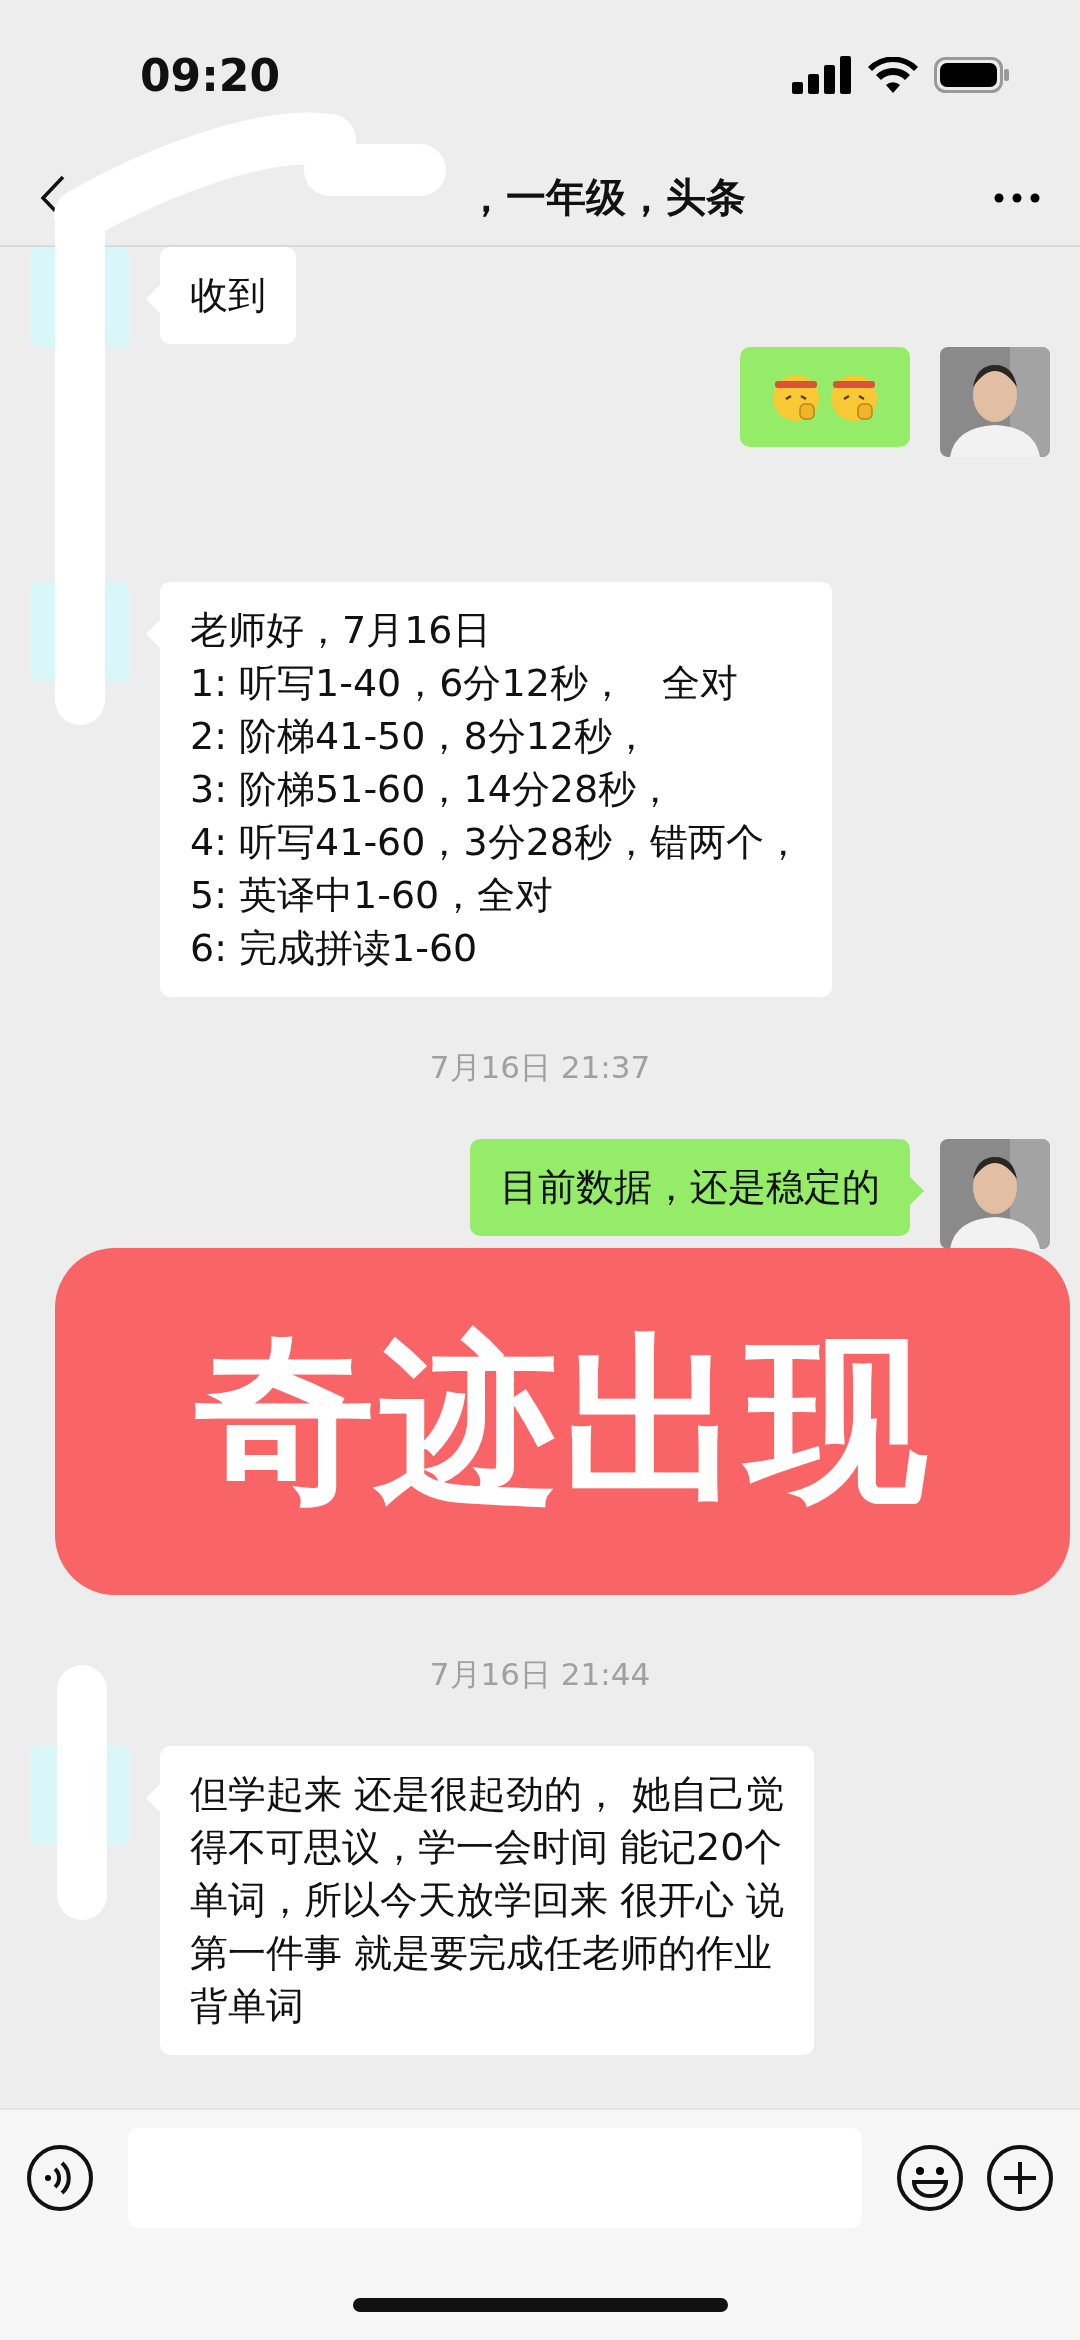  Describe the element at coordinates (930, 2178) in the screenshot. I see `emoji-icon` at that location.